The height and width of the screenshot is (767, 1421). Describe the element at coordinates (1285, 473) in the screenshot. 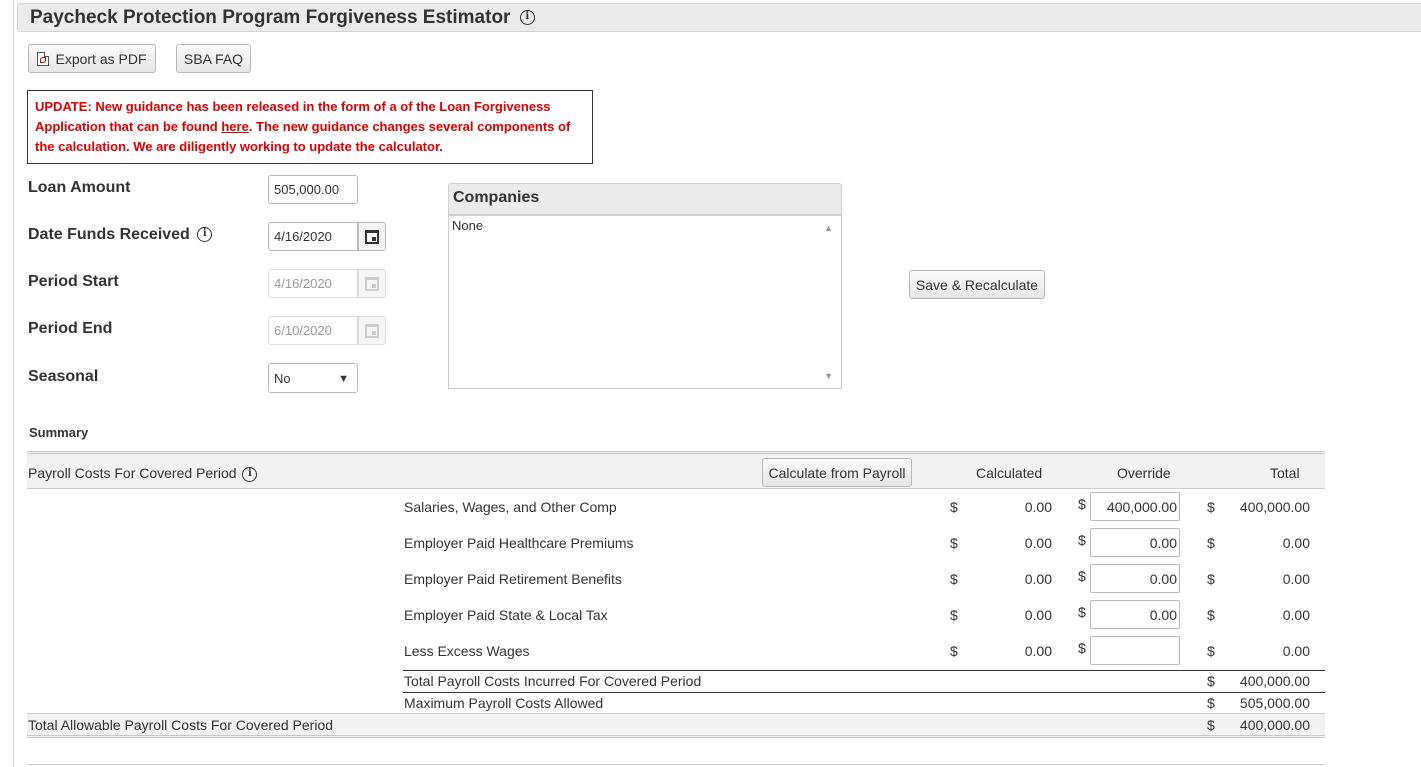

I see `column-total: Total` at that location.